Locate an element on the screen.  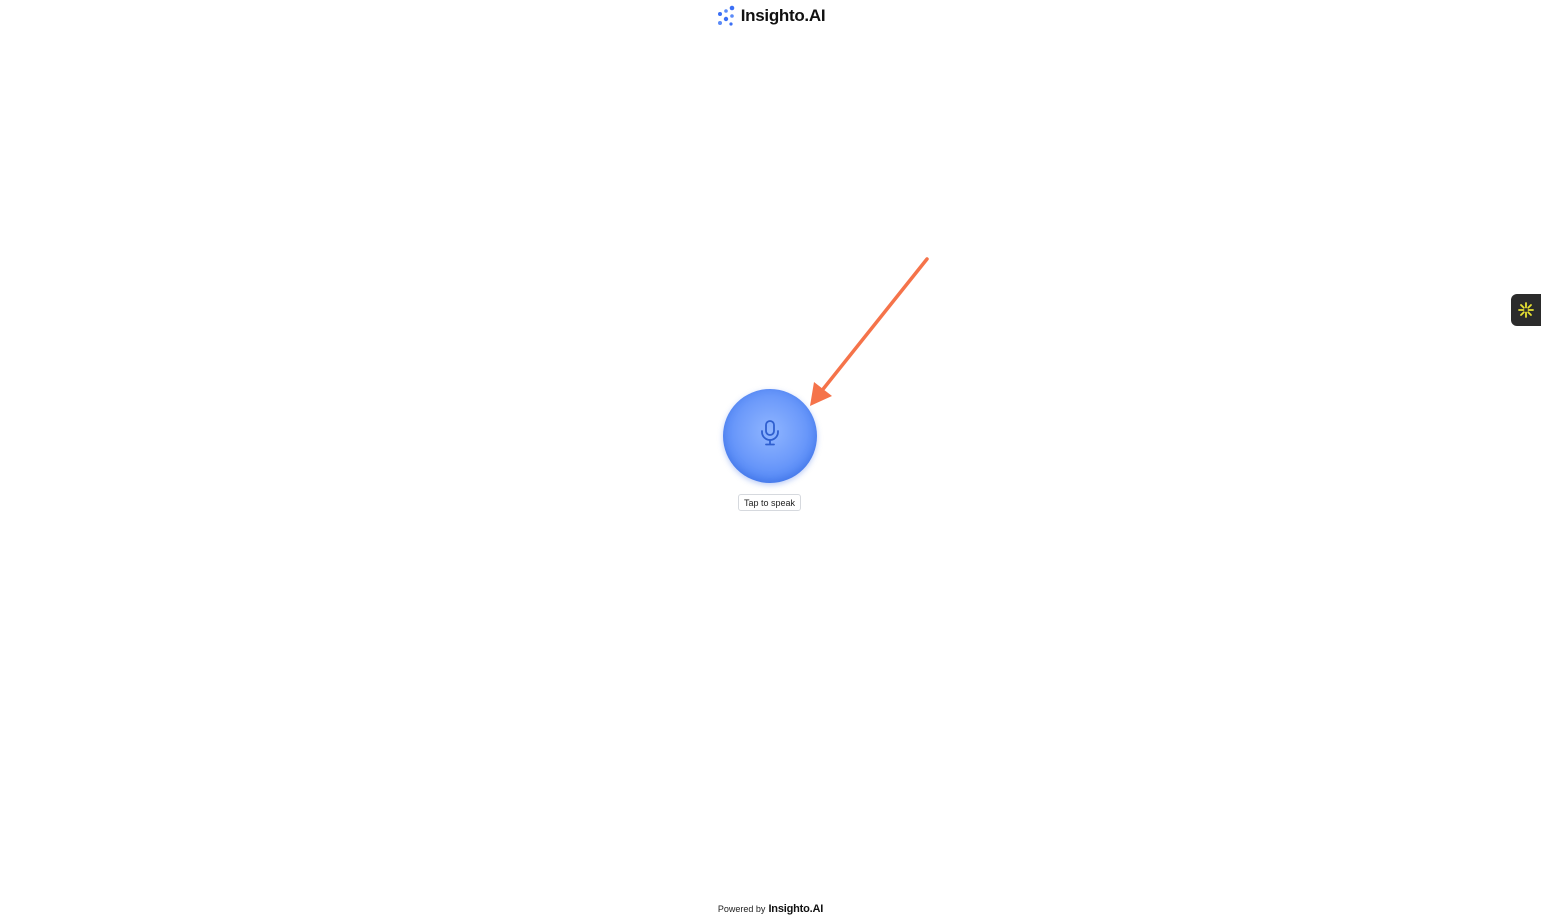
footer-brand-link: Insighto.AI is located at coordinates (795, 909).